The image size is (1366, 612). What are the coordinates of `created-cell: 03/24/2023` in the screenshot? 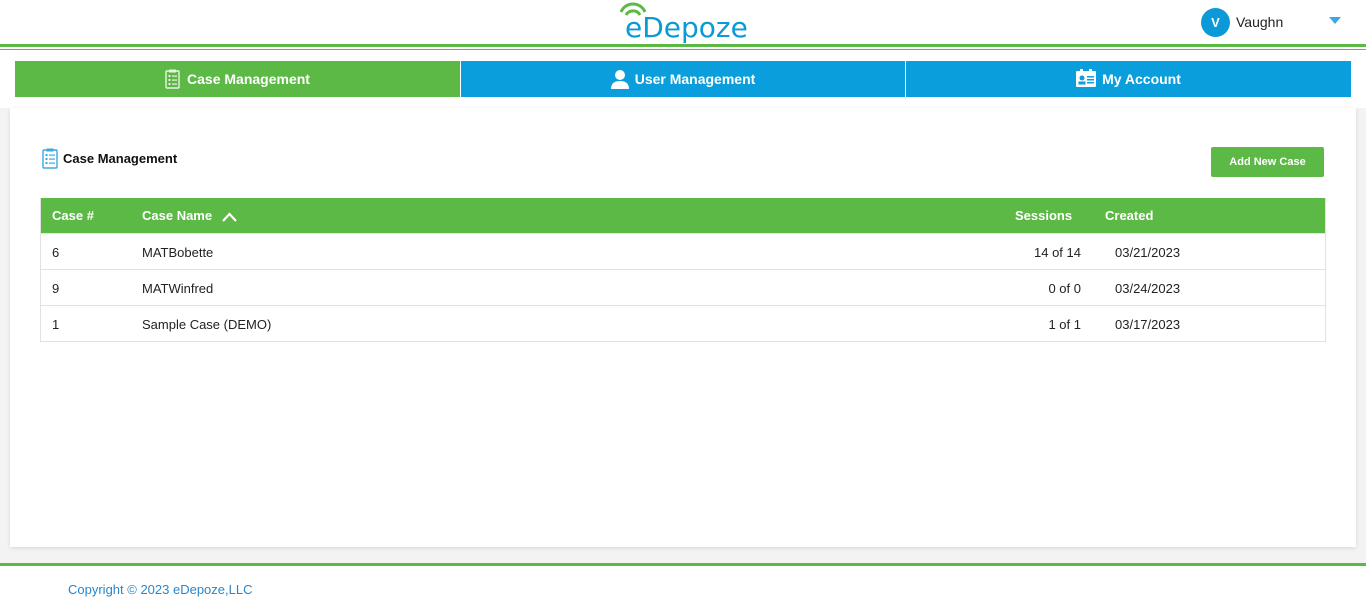 It's located at (1148, 288).